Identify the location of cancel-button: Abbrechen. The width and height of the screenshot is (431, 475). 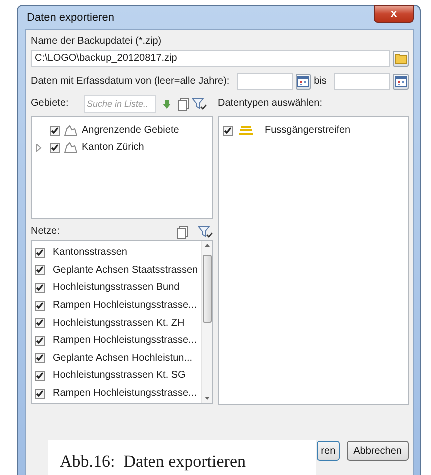
(377, 451).